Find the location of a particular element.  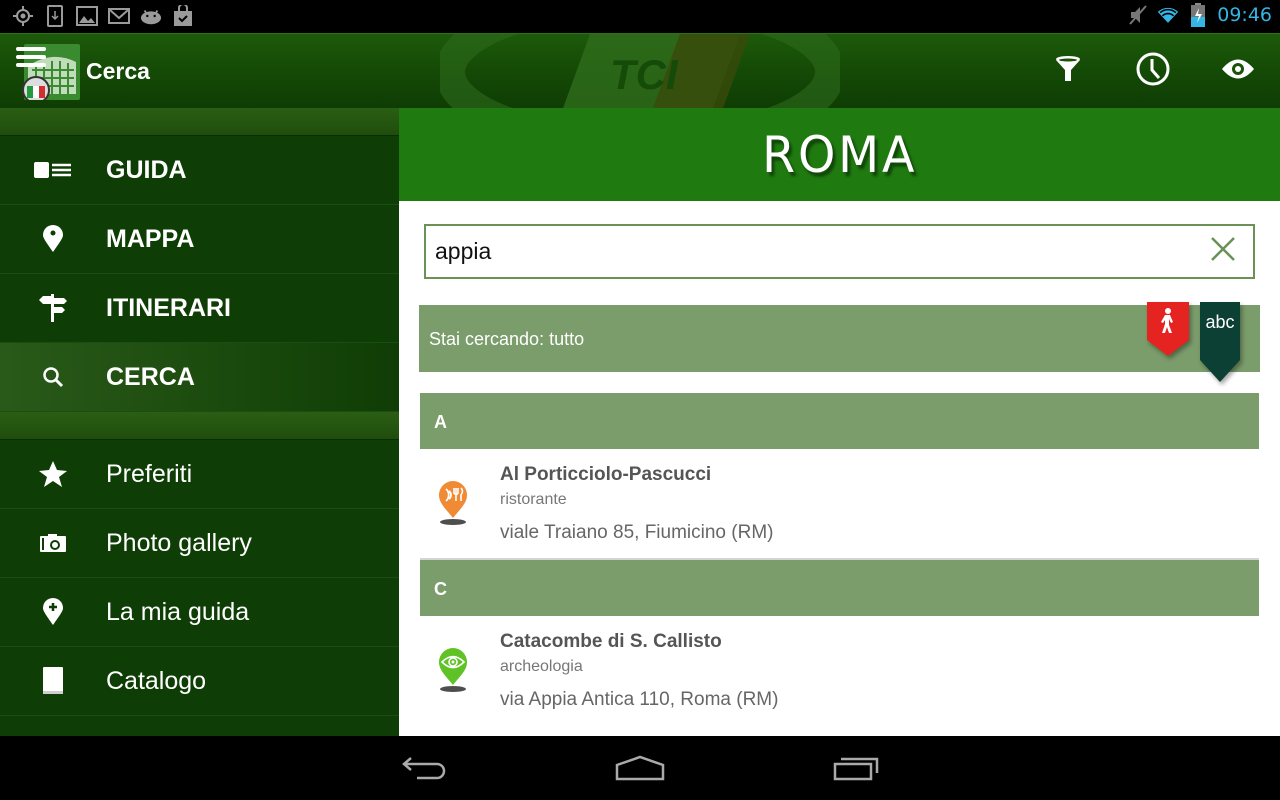

filter-icon is located at coordinates (1068, 71).